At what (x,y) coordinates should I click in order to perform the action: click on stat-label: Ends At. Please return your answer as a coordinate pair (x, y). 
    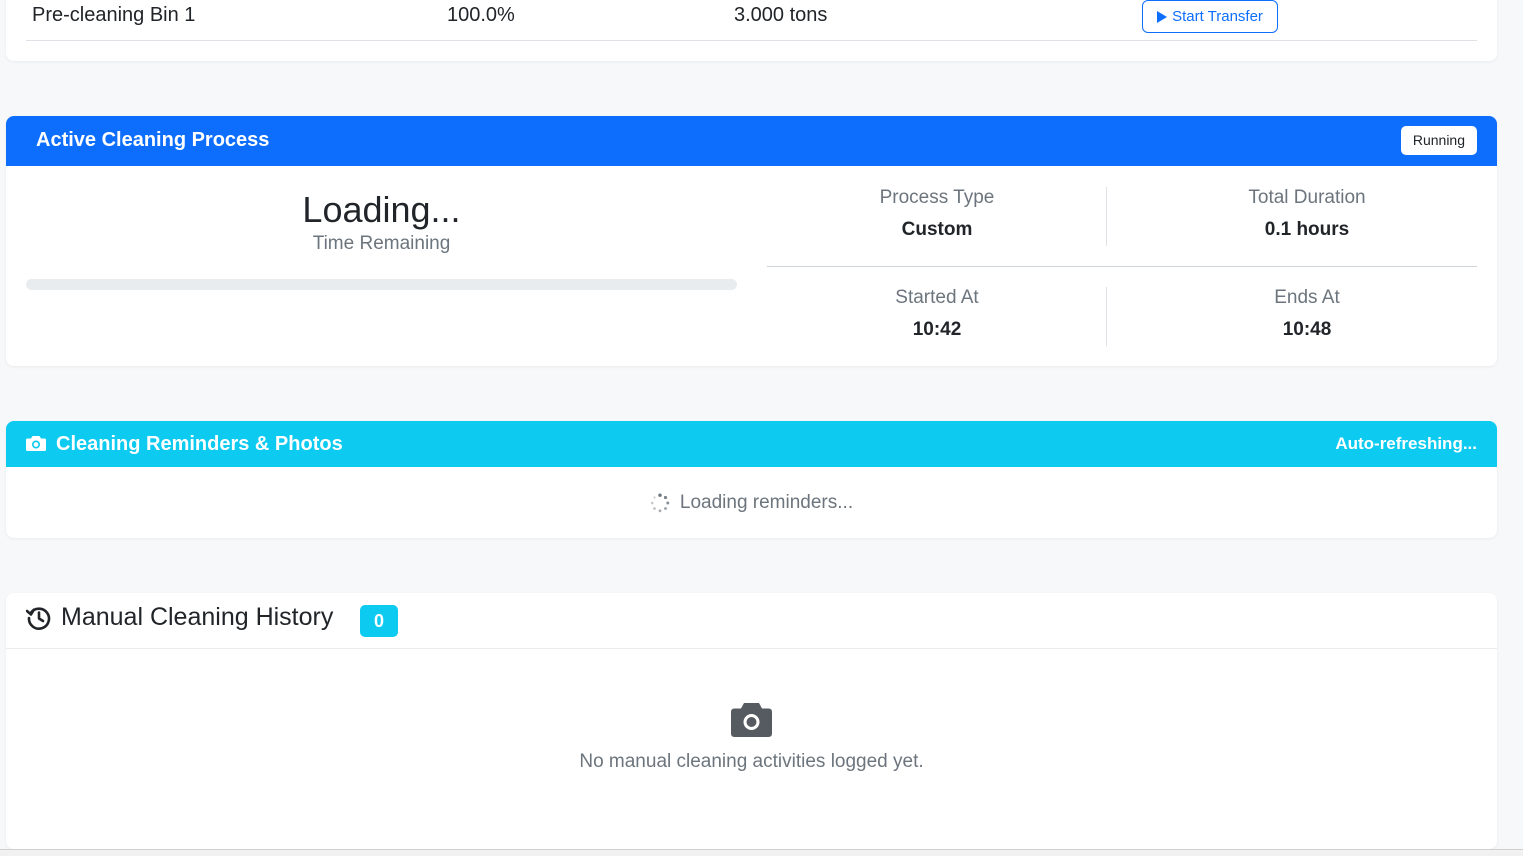
    Looking at the image, I should click on (1307, 297).